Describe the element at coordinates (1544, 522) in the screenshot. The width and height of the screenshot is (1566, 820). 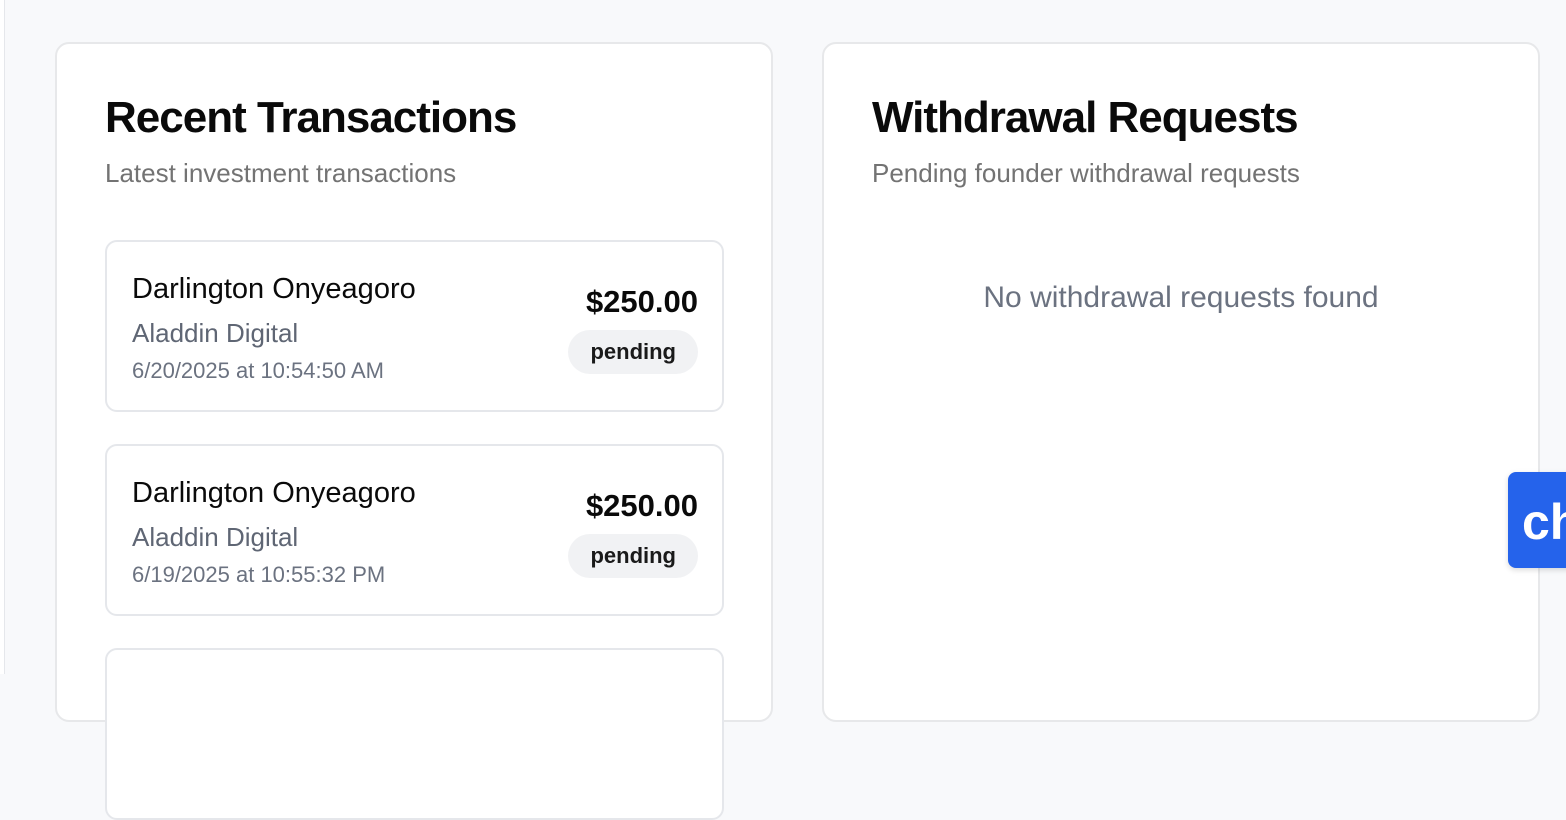
I see `chat-launcher-icon: ch` at that location.